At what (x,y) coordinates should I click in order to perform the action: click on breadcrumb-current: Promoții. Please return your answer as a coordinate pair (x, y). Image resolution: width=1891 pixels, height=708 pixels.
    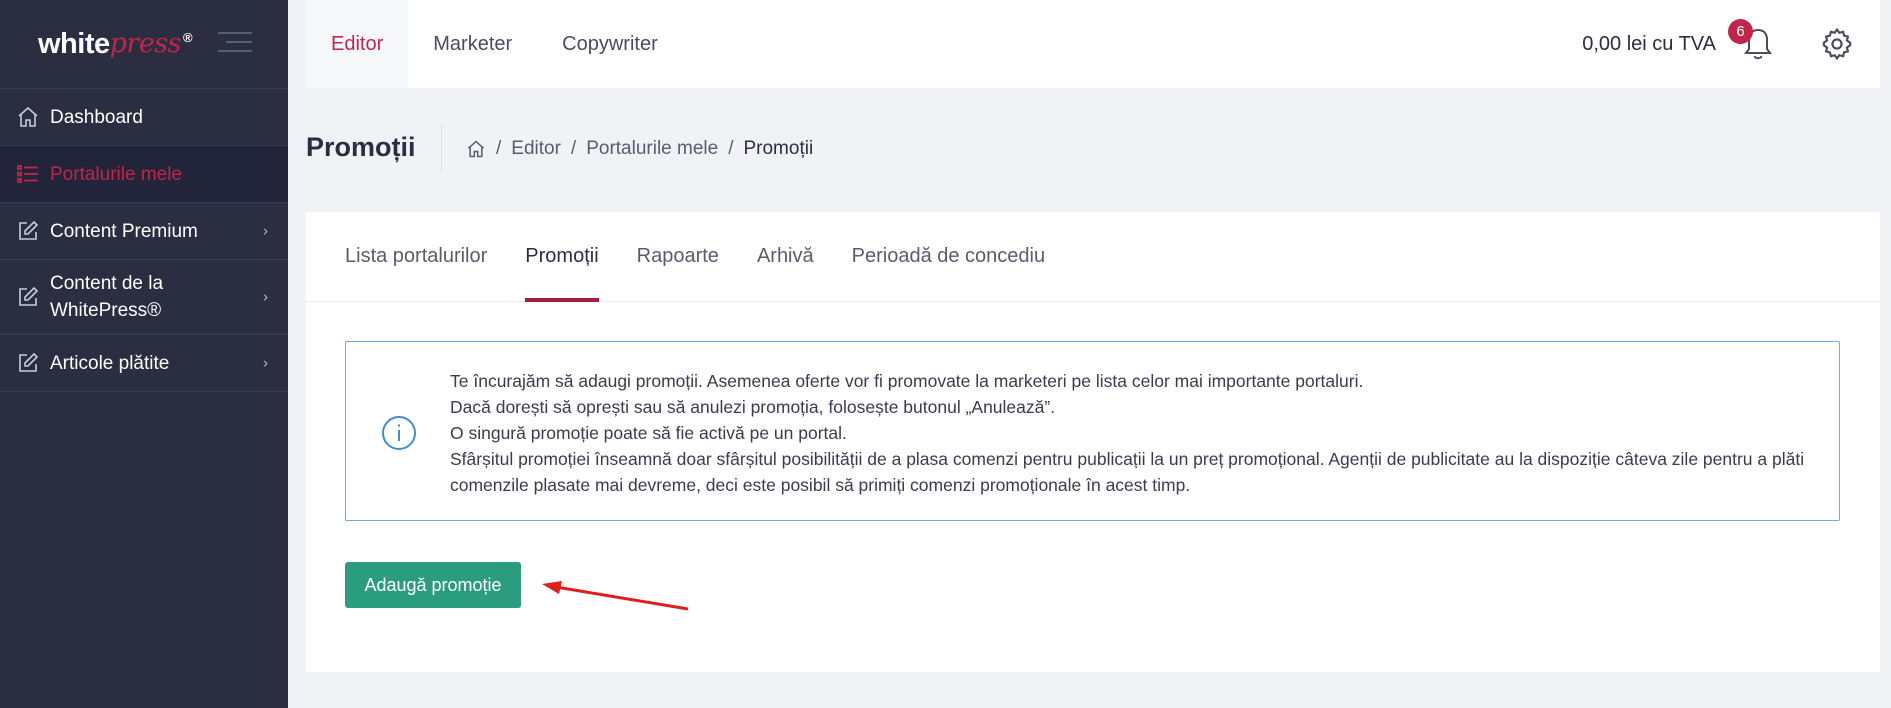
    Looking at the image, I should click on (778, 148).